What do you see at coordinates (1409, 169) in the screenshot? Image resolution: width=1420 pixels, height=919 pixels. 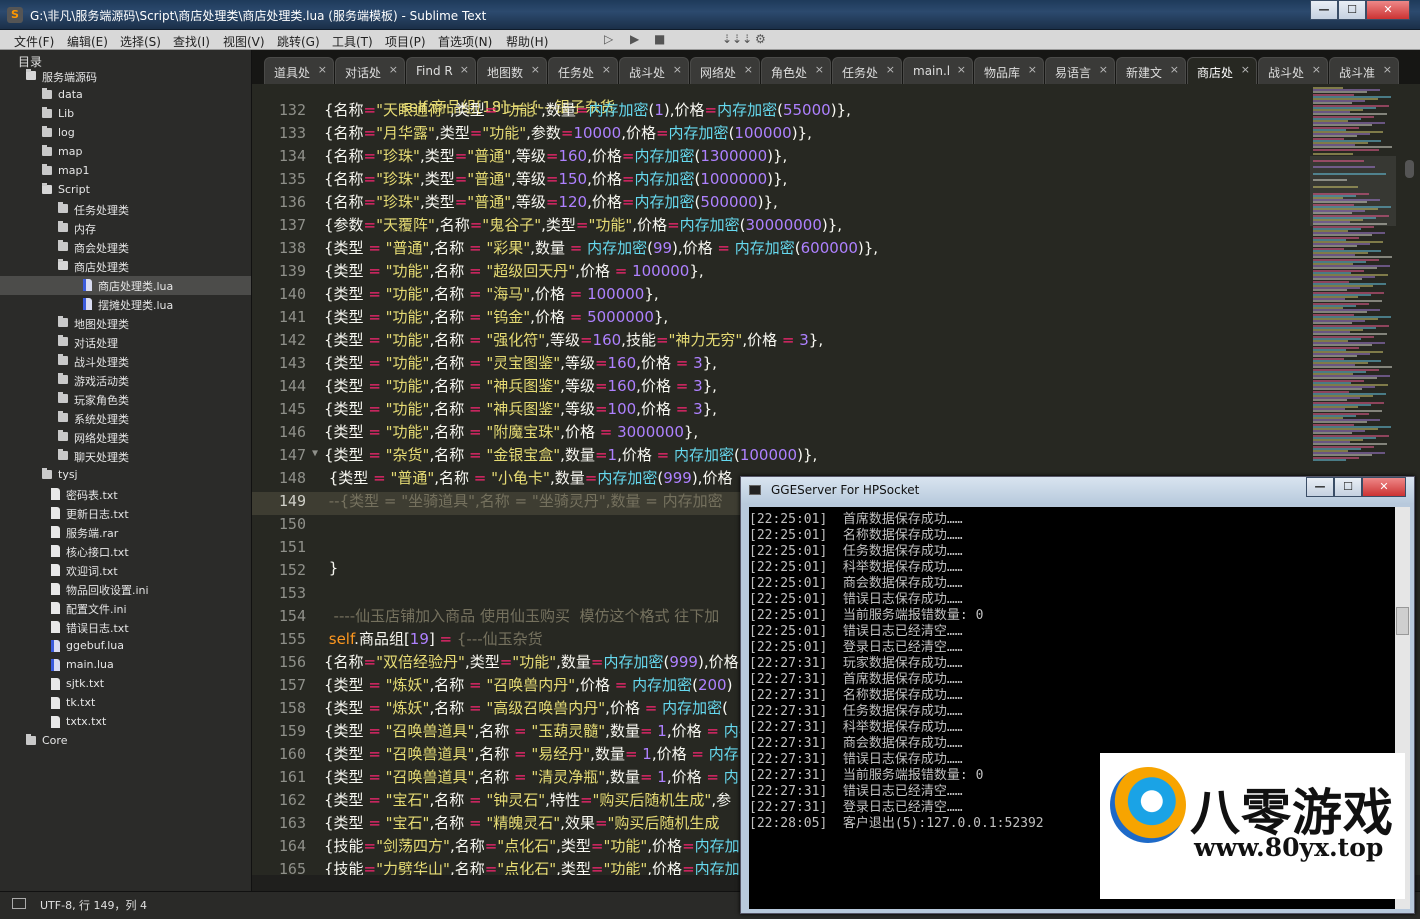 I see `scrollbar-thumb` at bounding box center [1409, 169].